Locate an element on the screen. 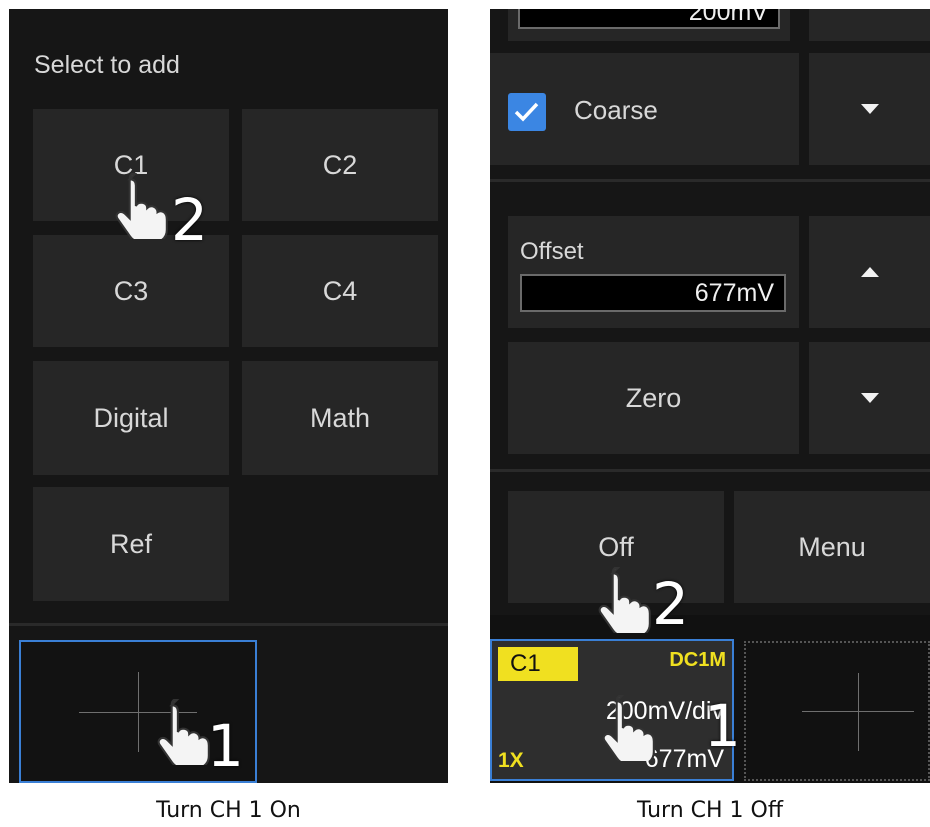  channel-probe: 1X is located at coordinates (511, 760).